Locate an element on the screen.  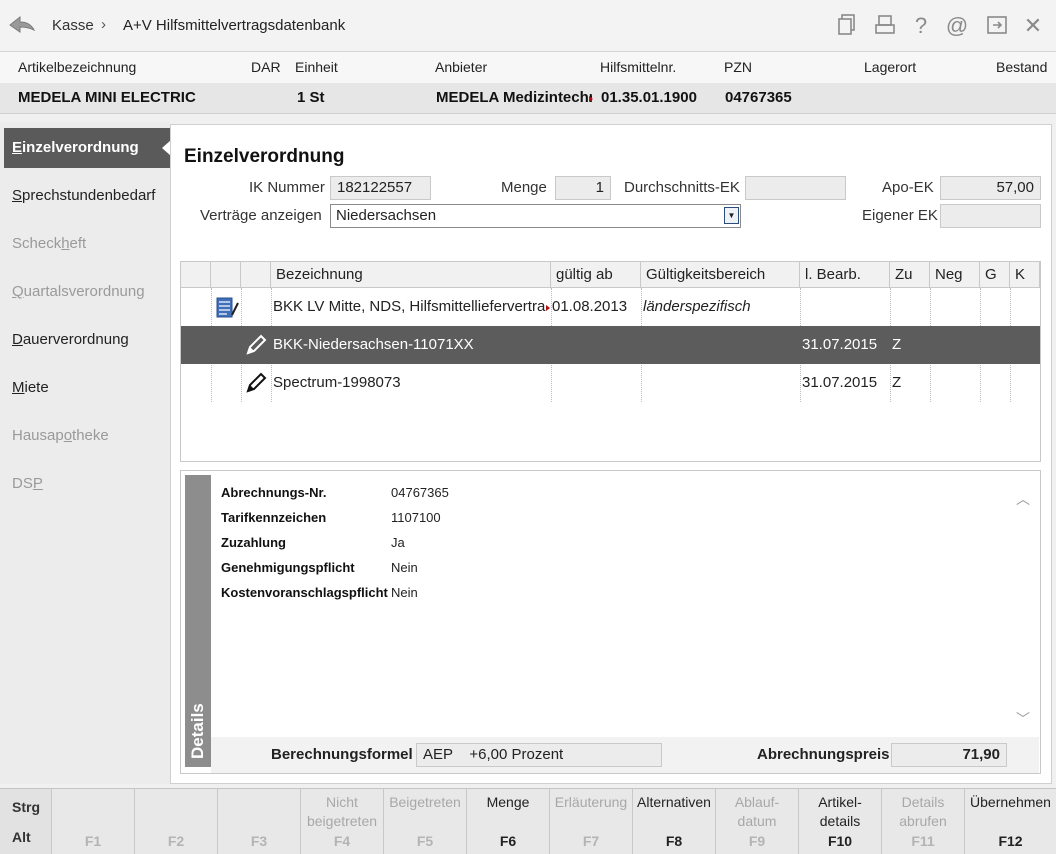
article-anbieter: MEDELA Medizintechn is located at coordinates (514, 97).